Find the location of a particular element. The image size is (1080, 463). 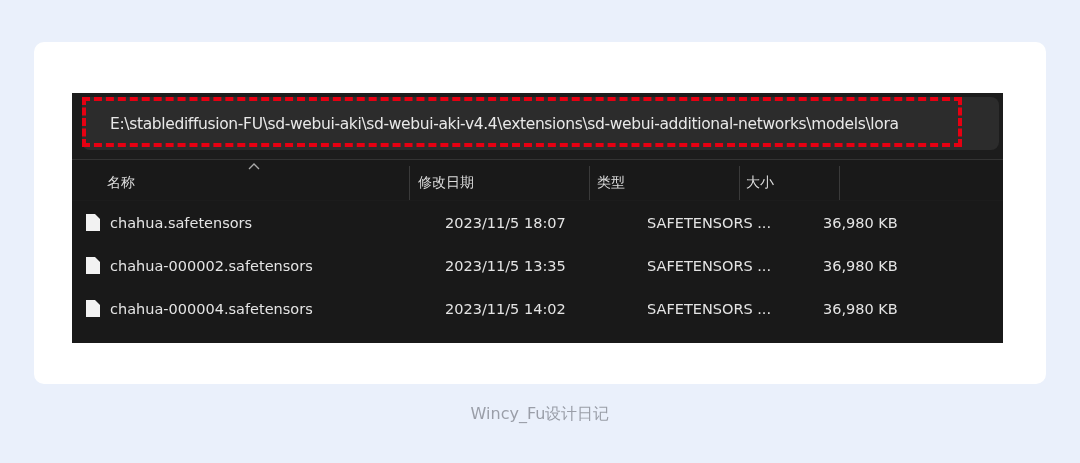

address-bar: E:\stablediffusion-FU\sd-webui-aki\sd-webui-aki-v4.4\extensions\sd-webui-additional-networks\models\lora is located at coordinates (540, 123).